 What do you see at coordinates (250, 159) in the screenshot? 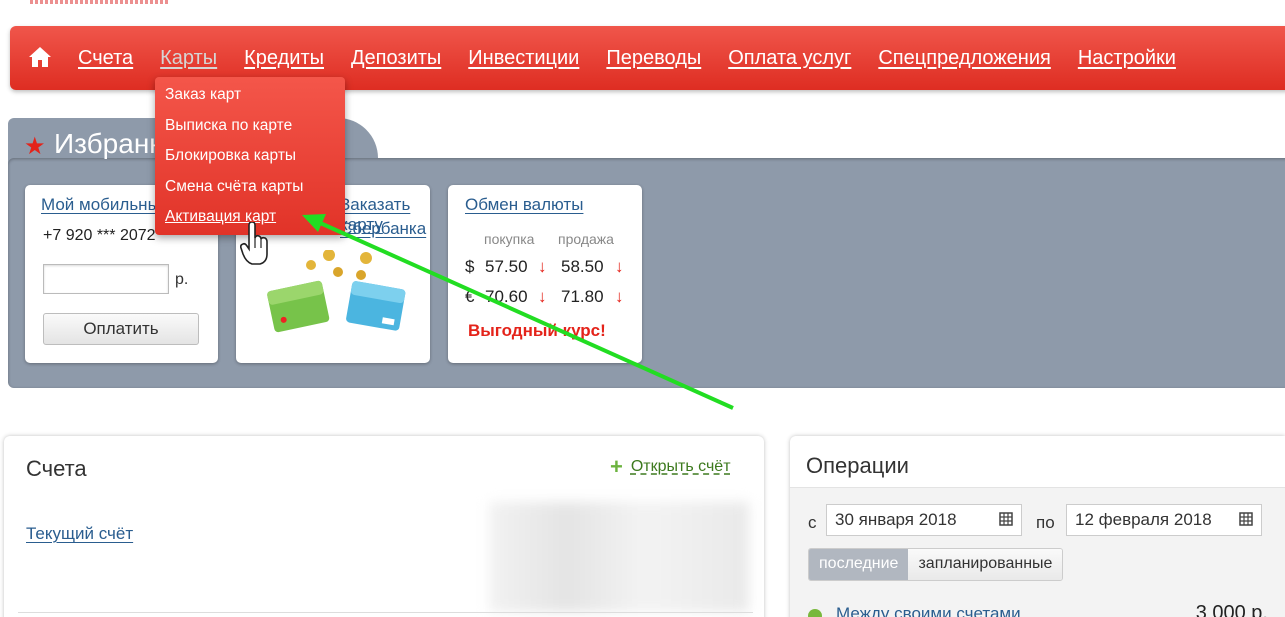
I see `menu-item-block-card: Блокировка карты` at bounding box center [250, 159].